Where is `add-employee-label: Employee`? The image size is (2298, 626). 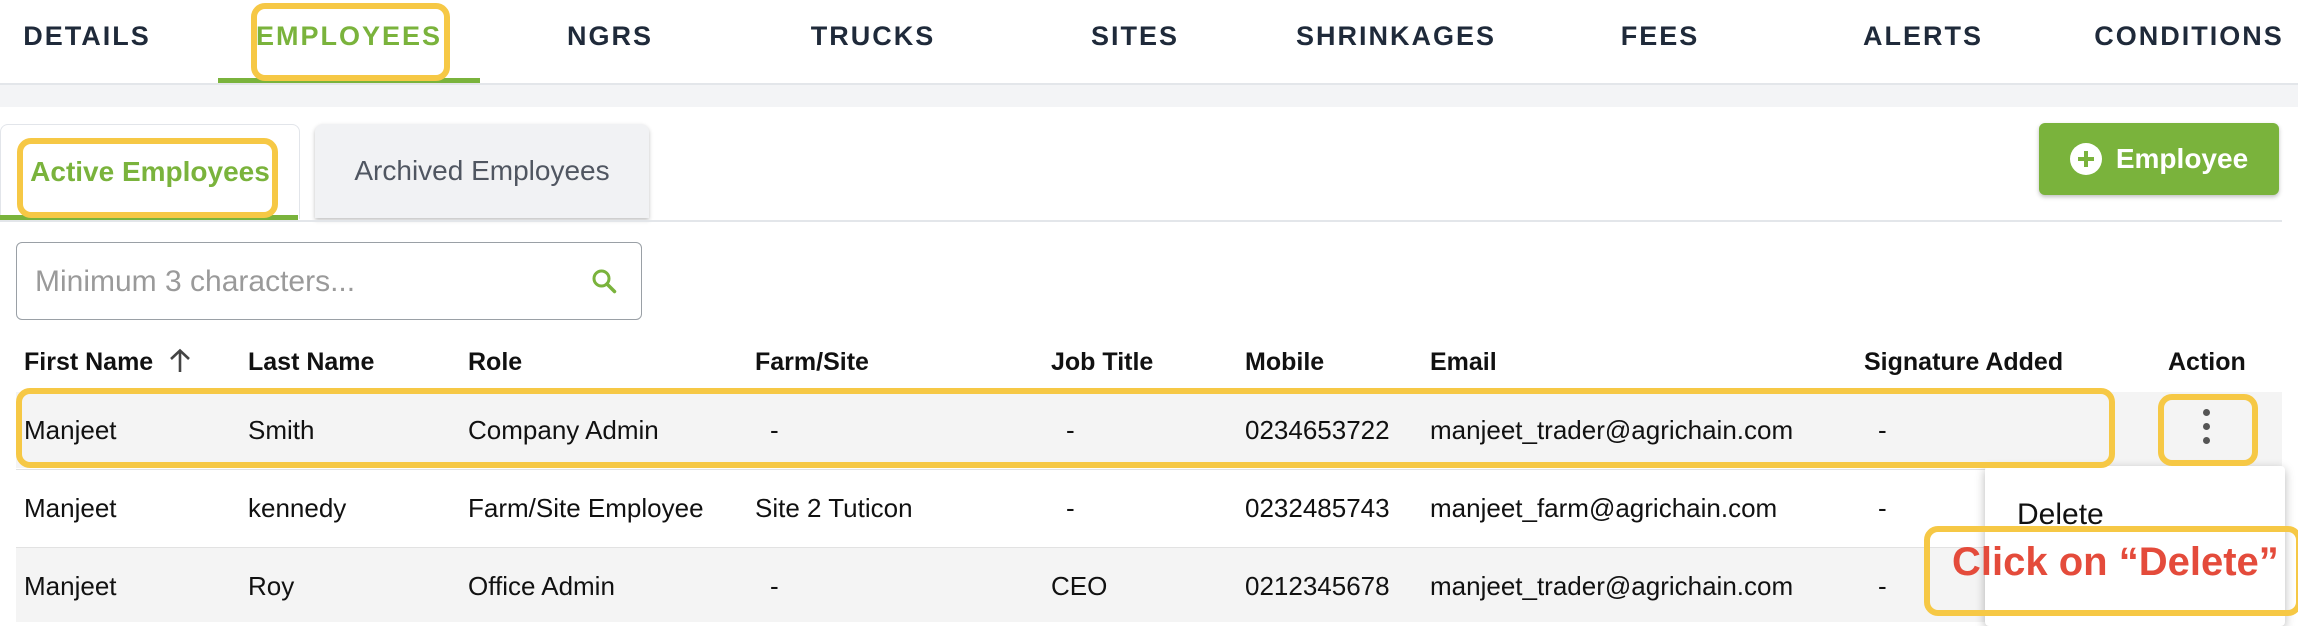 add-employee-label: Employee is located at coordinates (2182, 158).